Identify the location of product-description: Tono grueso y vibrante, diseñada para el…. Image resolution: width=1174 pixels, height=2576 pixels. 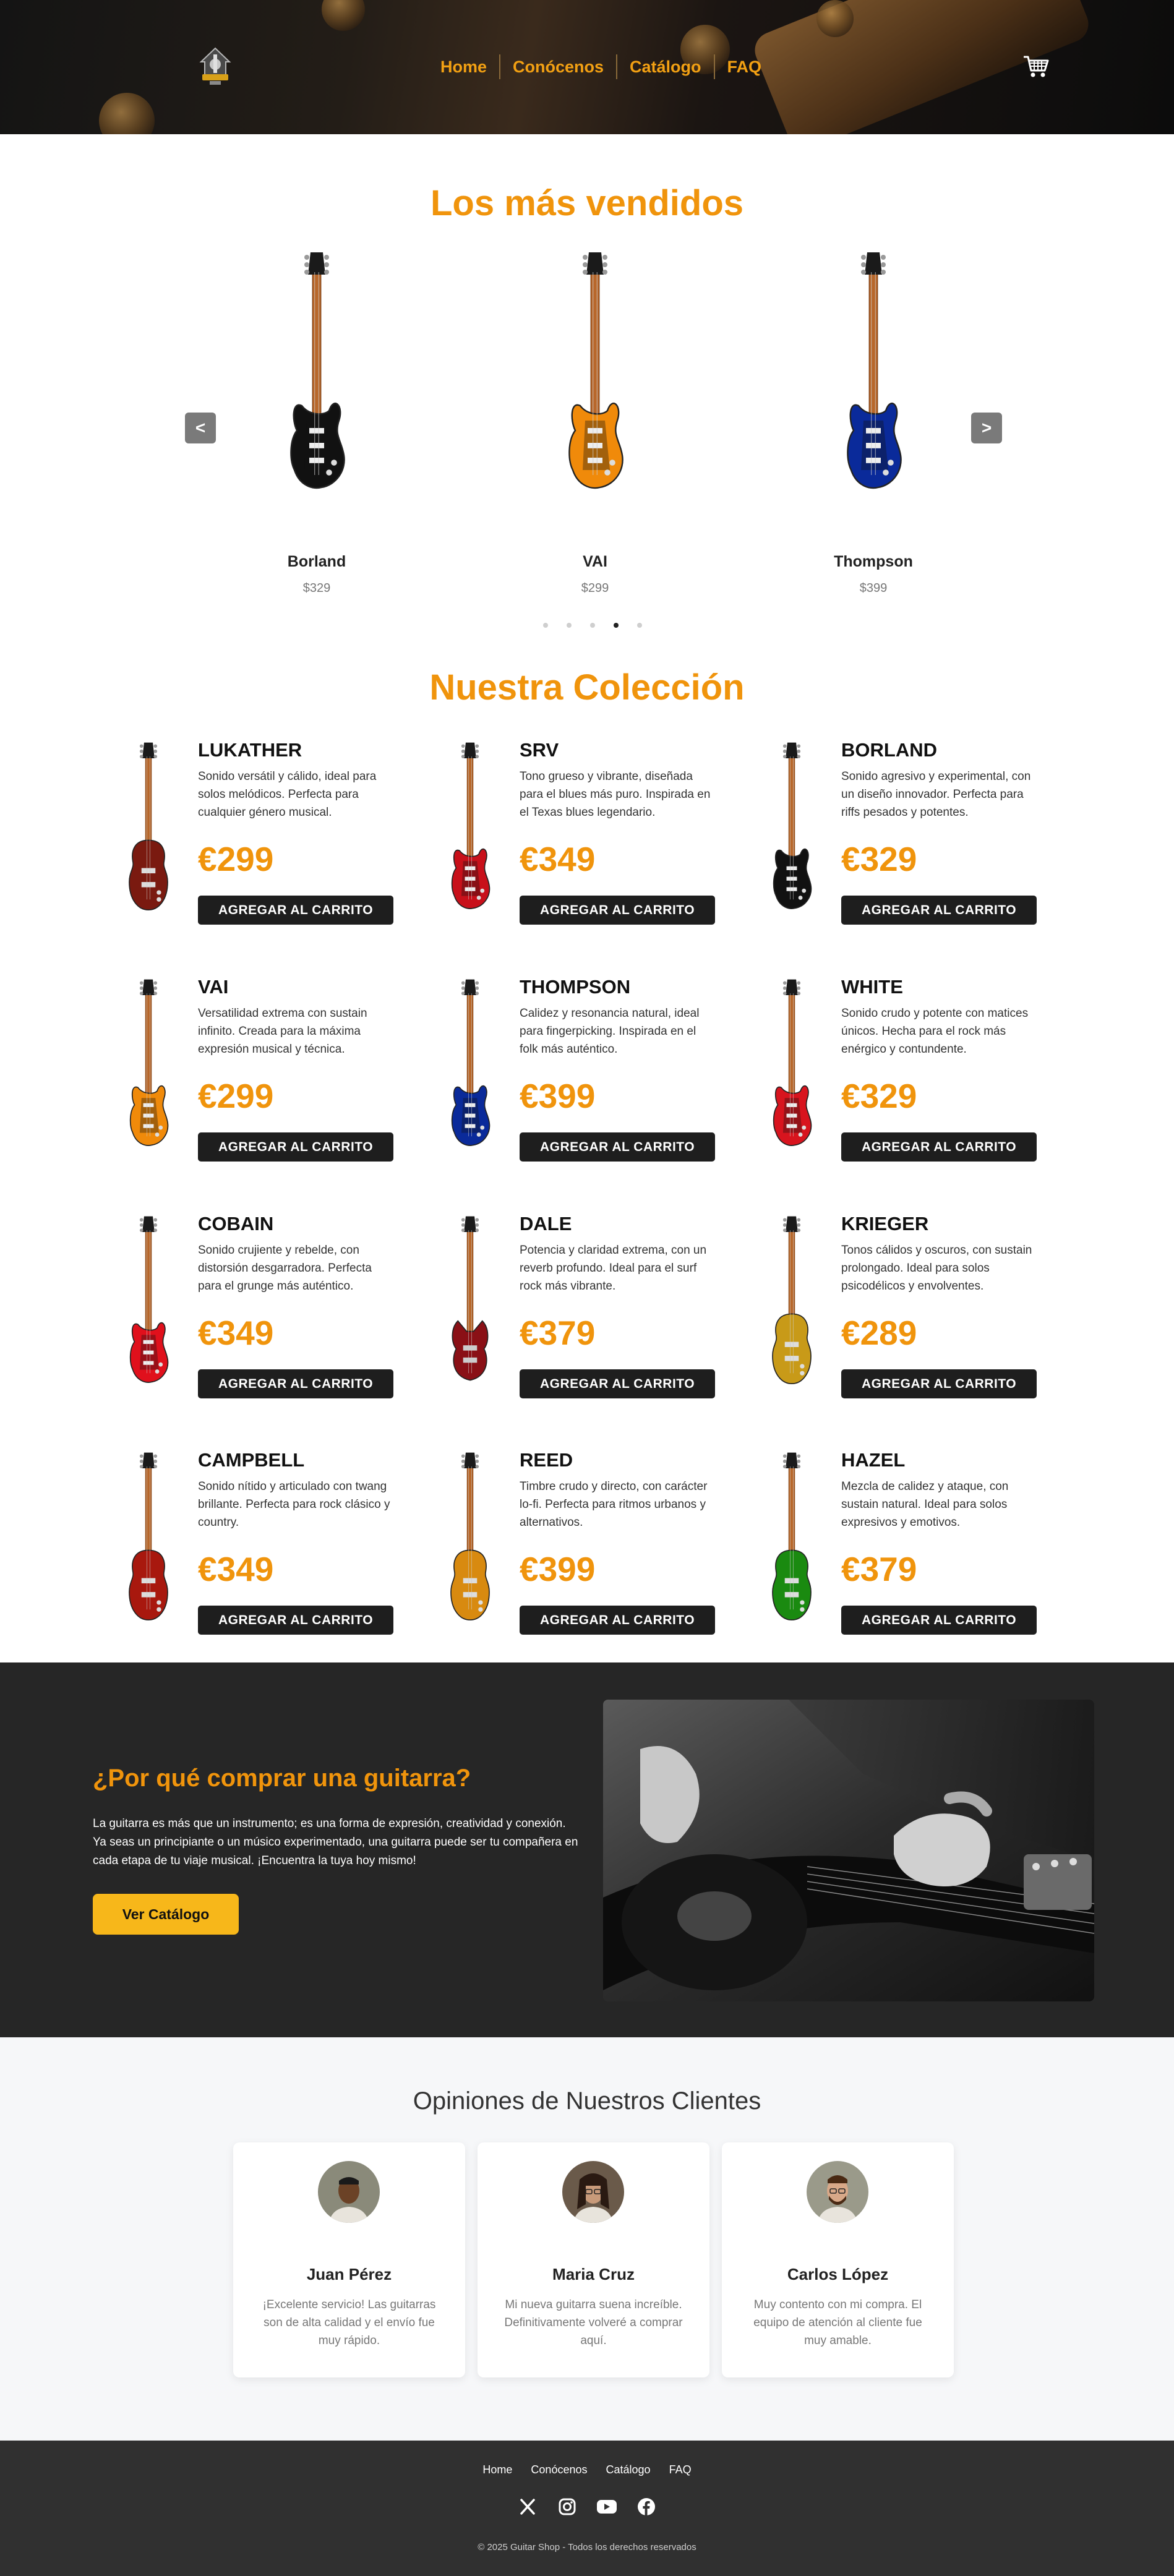
(615, 794).